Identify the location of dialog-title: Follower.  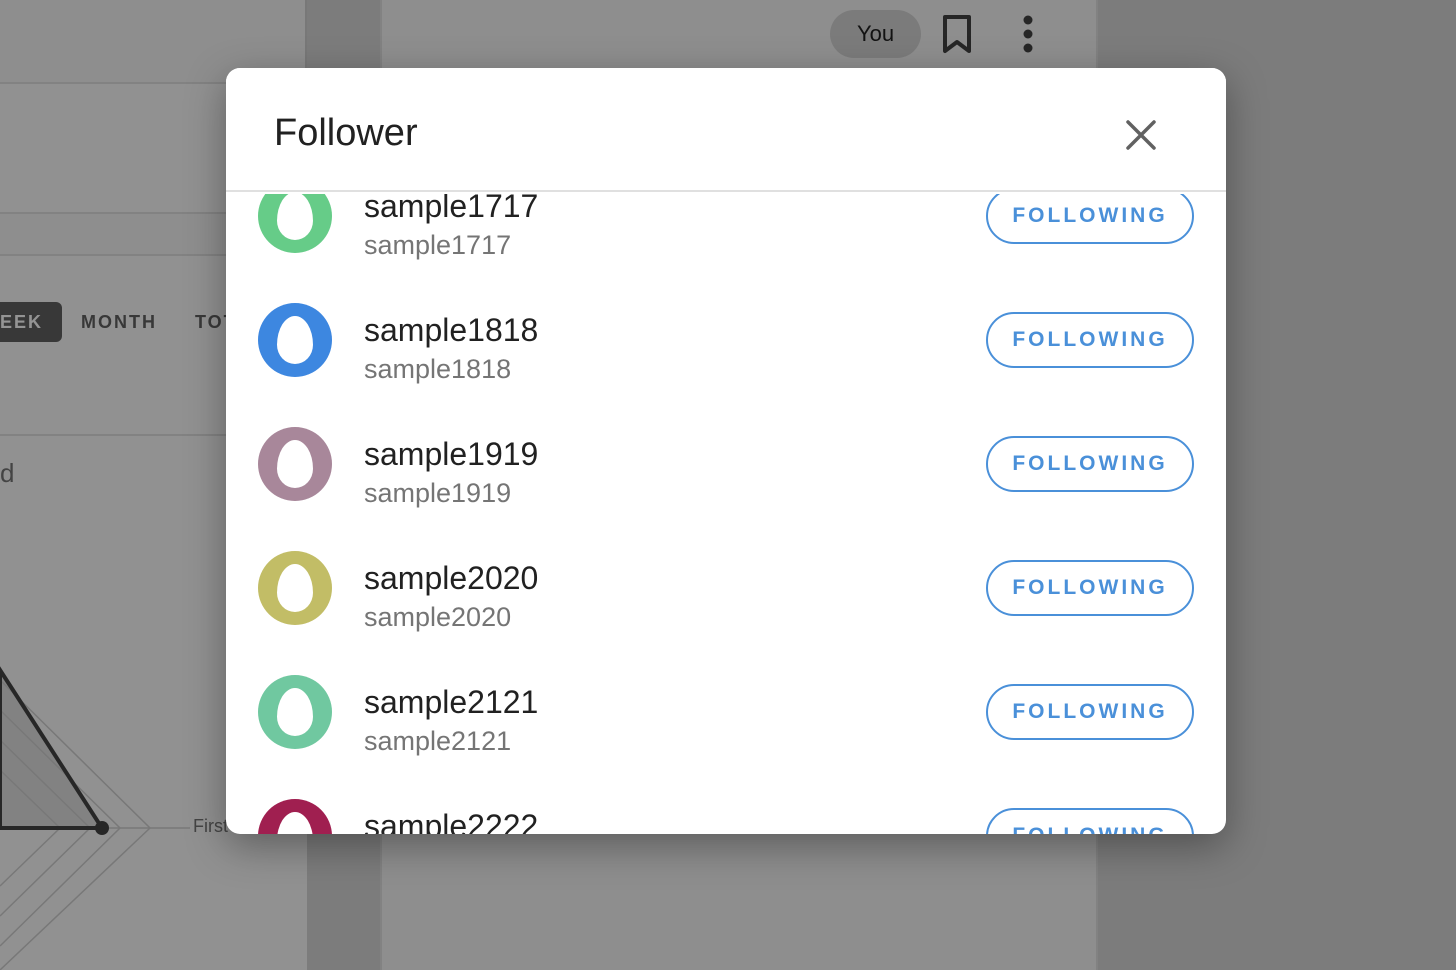
(346, 133).